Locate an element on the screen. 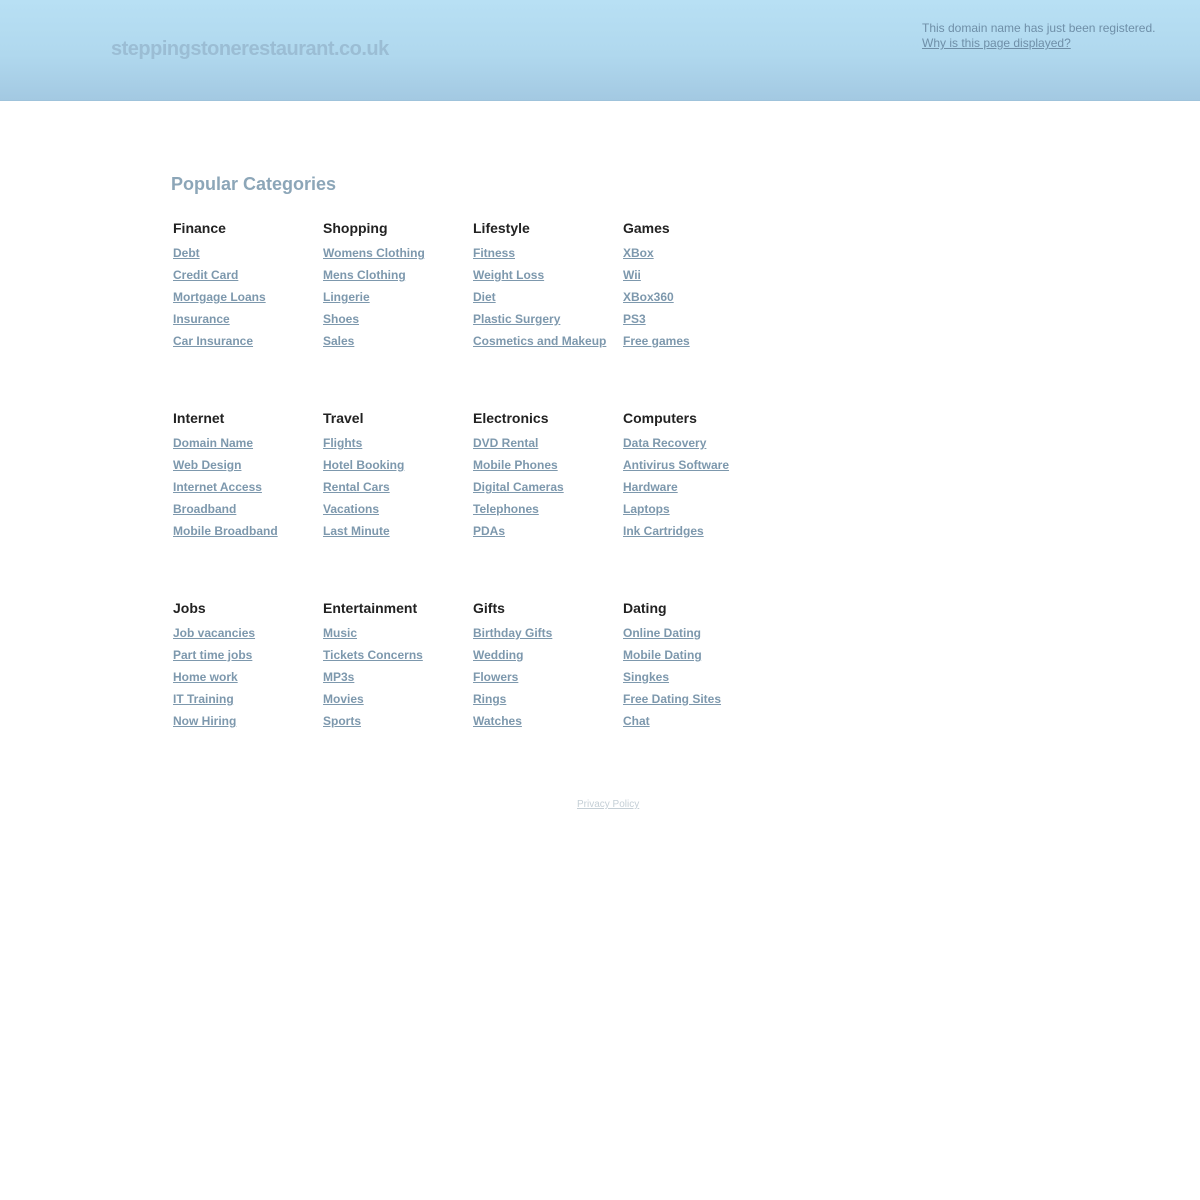 The width and height of the screenshot is (1200, 1200). category-link: Fitness is located at coordinates (494, 253).